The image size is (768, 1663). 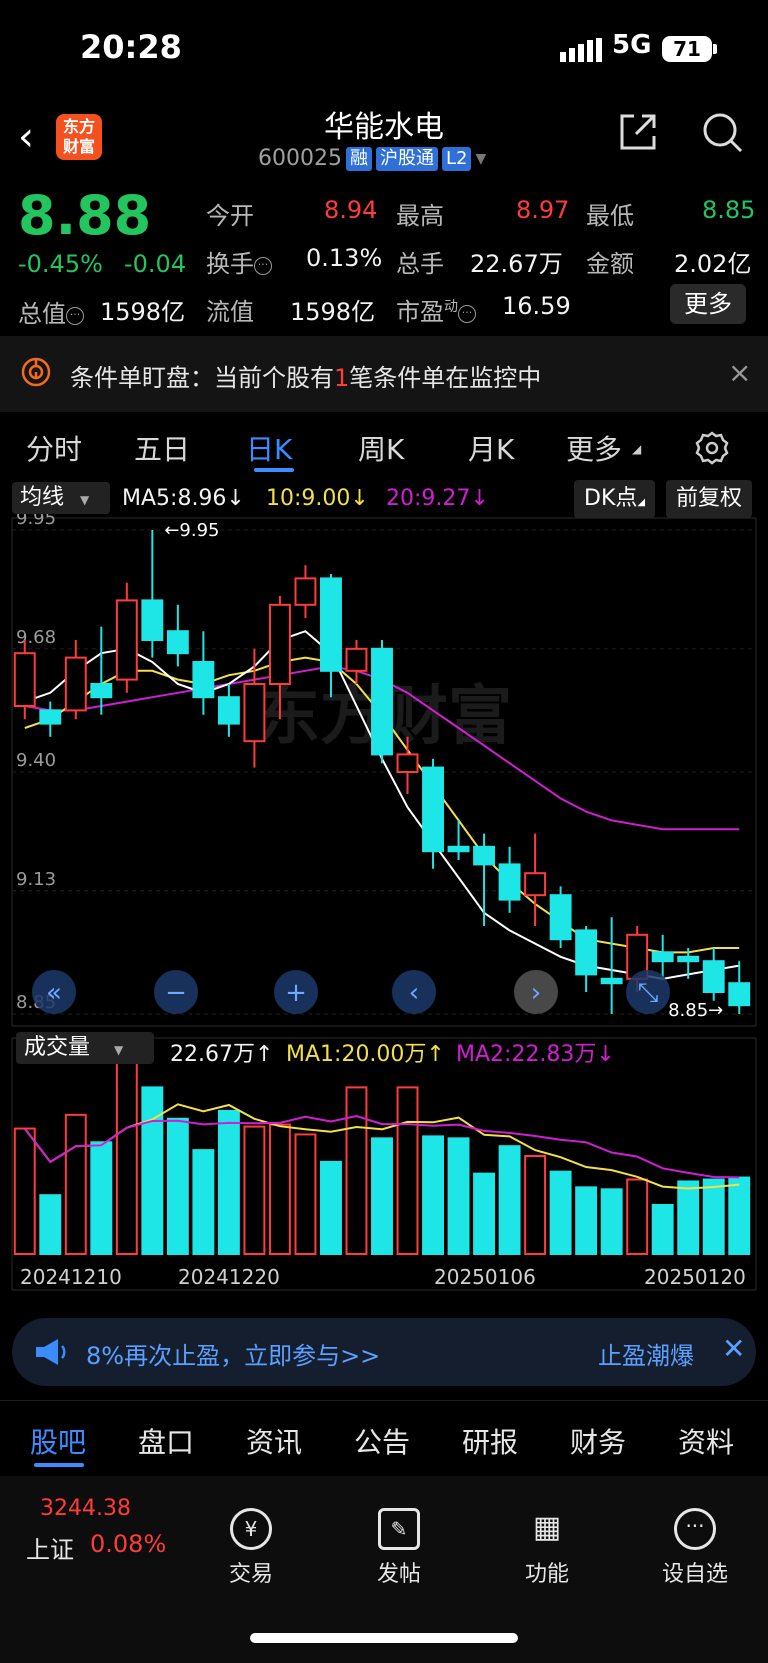 What do you see at coordinates (317, 498) in the screenshot?
I see `ma10-value: 10:9.00↓` at bounding box center [317, 498].